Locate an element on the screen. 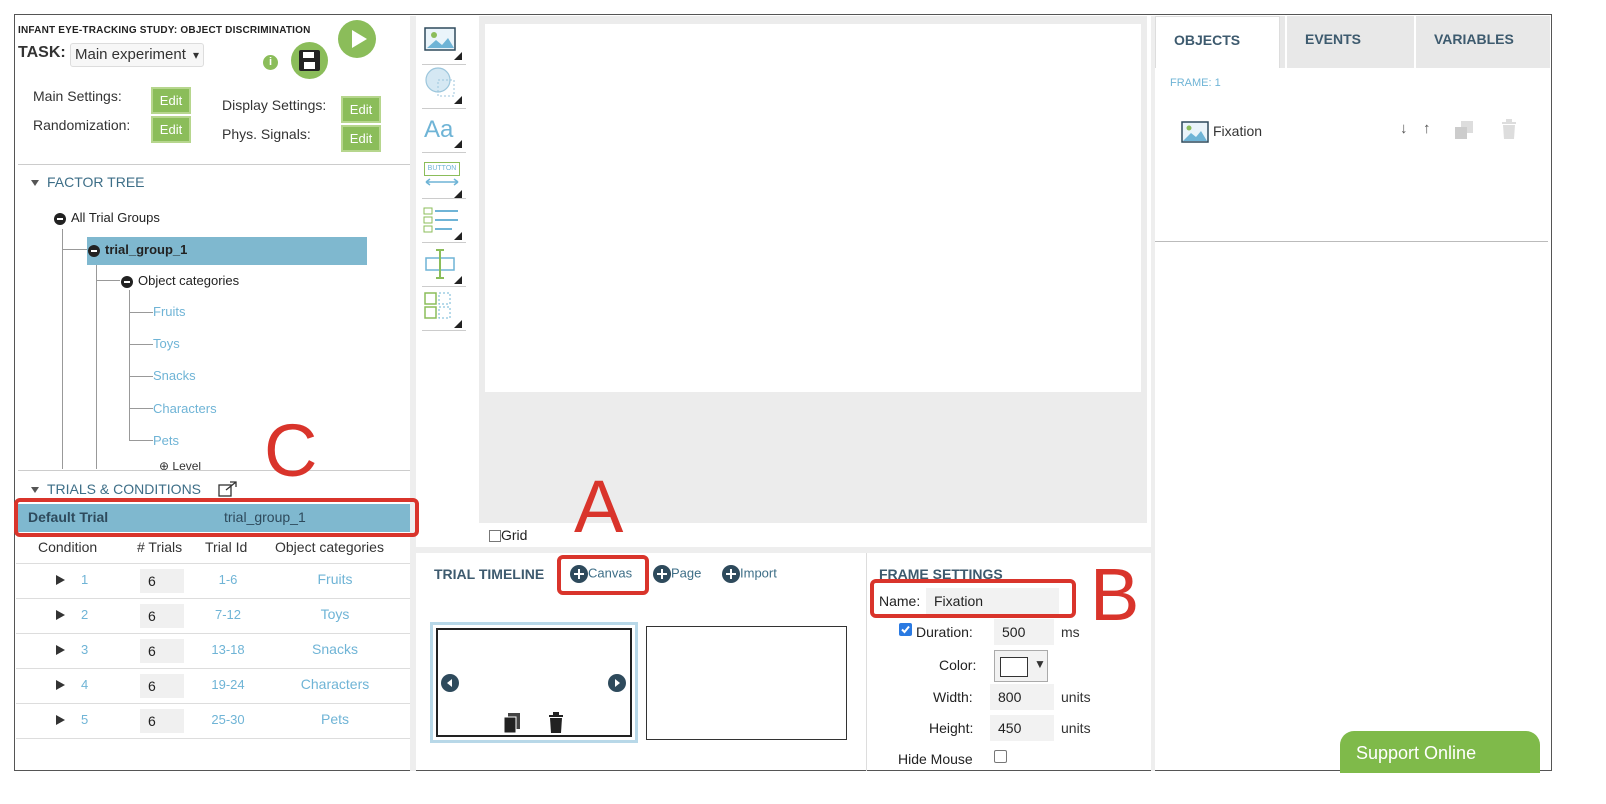  condition-number: 4 is located at coordinates (85, 684).